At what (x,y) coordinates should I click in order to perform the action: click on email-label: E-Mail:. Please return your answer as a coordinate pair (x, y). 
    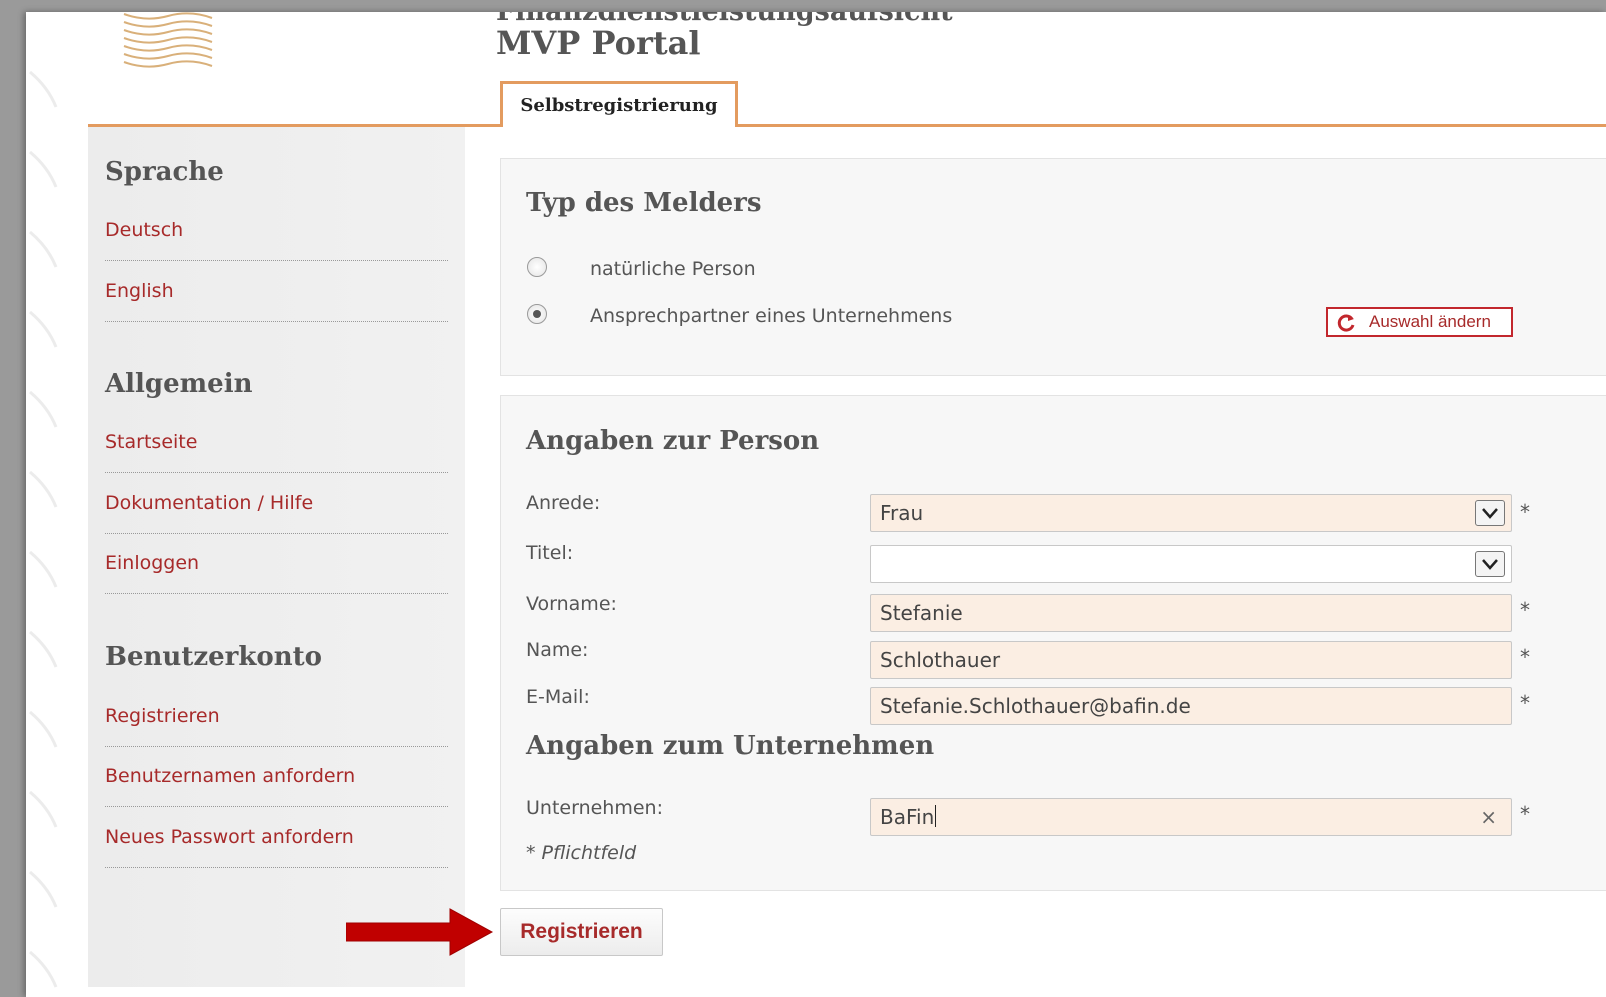
    Looking at the image, I should click on (558, 697).